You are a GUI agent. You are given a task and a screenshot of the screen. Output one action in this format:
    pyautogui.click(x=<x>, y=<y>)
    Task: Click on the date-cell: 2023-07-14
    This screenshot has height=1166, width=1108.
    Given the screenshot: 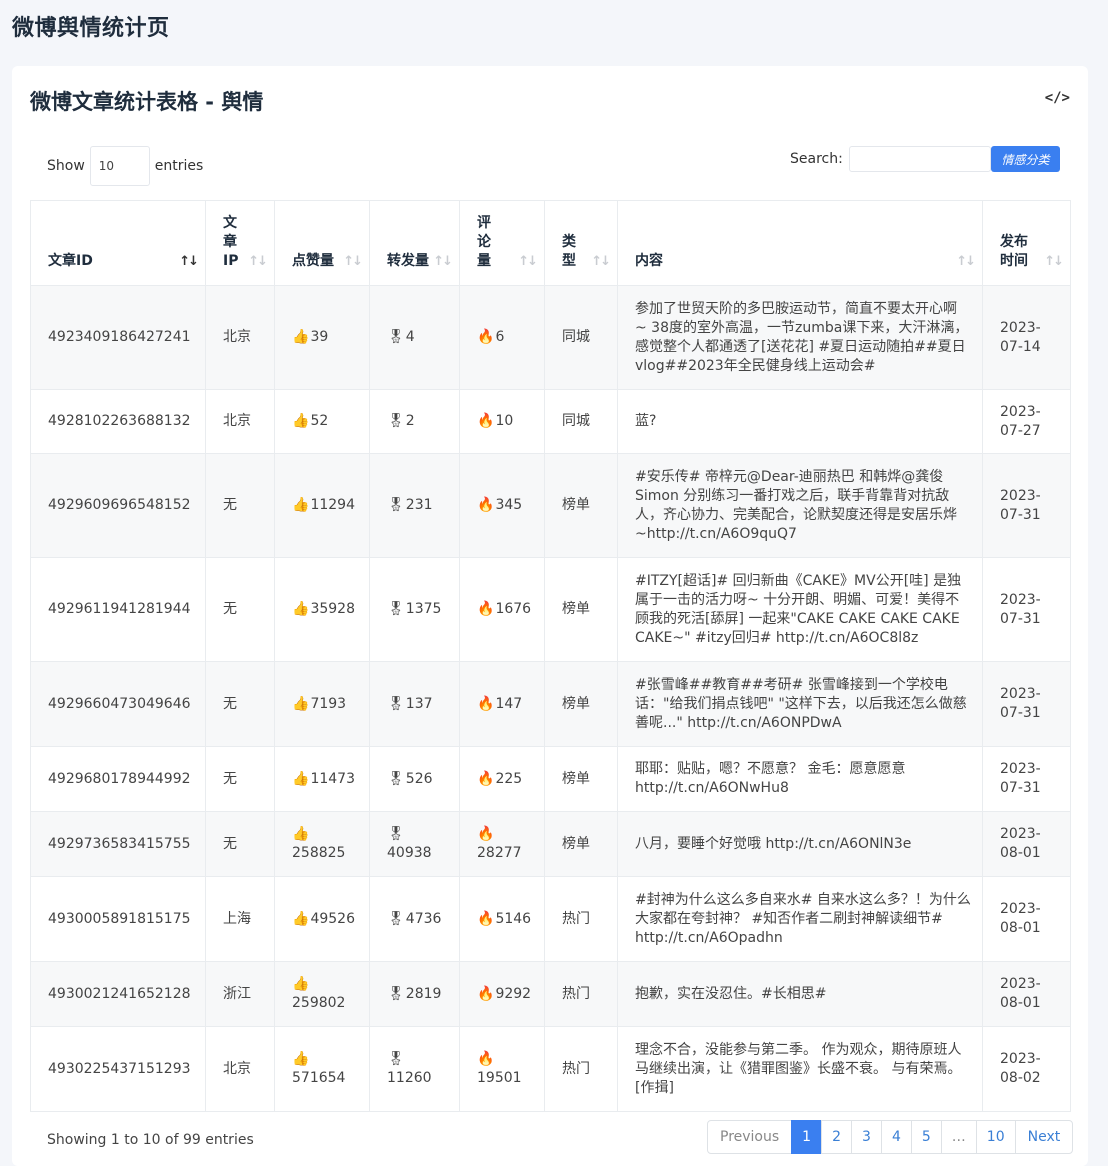 What is the action you would take?
    pyautogui.click(x=1026, y=337)
    